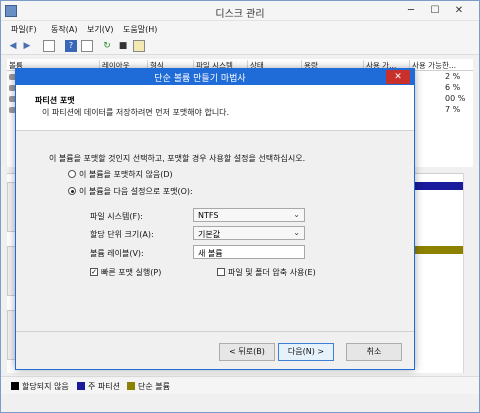 The width and height of the screenshot is (480, 413). Describe the element at coordinates (100, 29) in the screenshot. I see `menu-view: 보기(V)` at that location.